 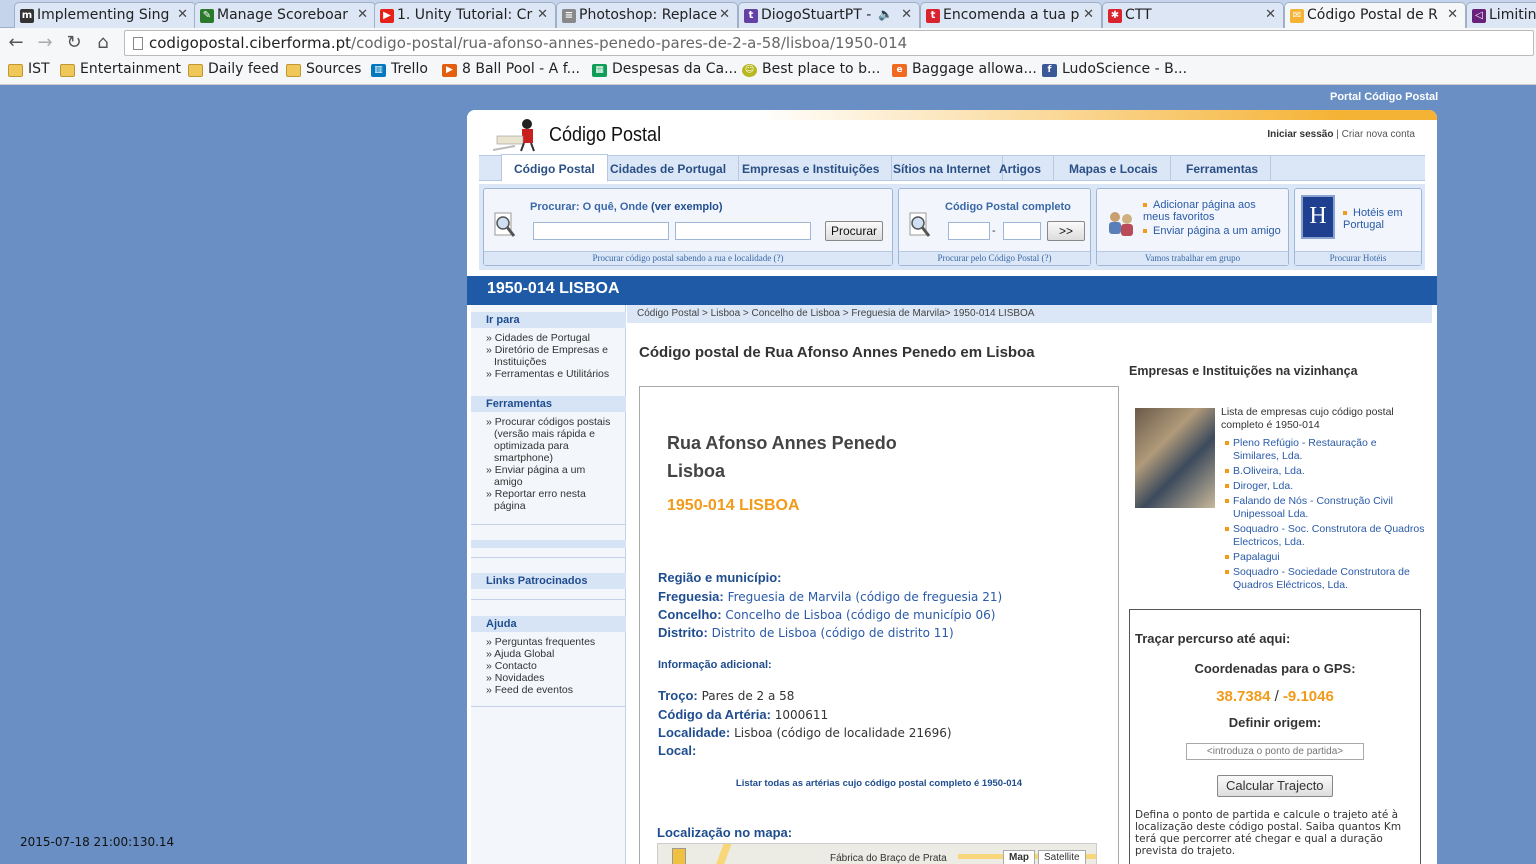 I want to click on postal-code-part1-input, so click(x=969, y=231).